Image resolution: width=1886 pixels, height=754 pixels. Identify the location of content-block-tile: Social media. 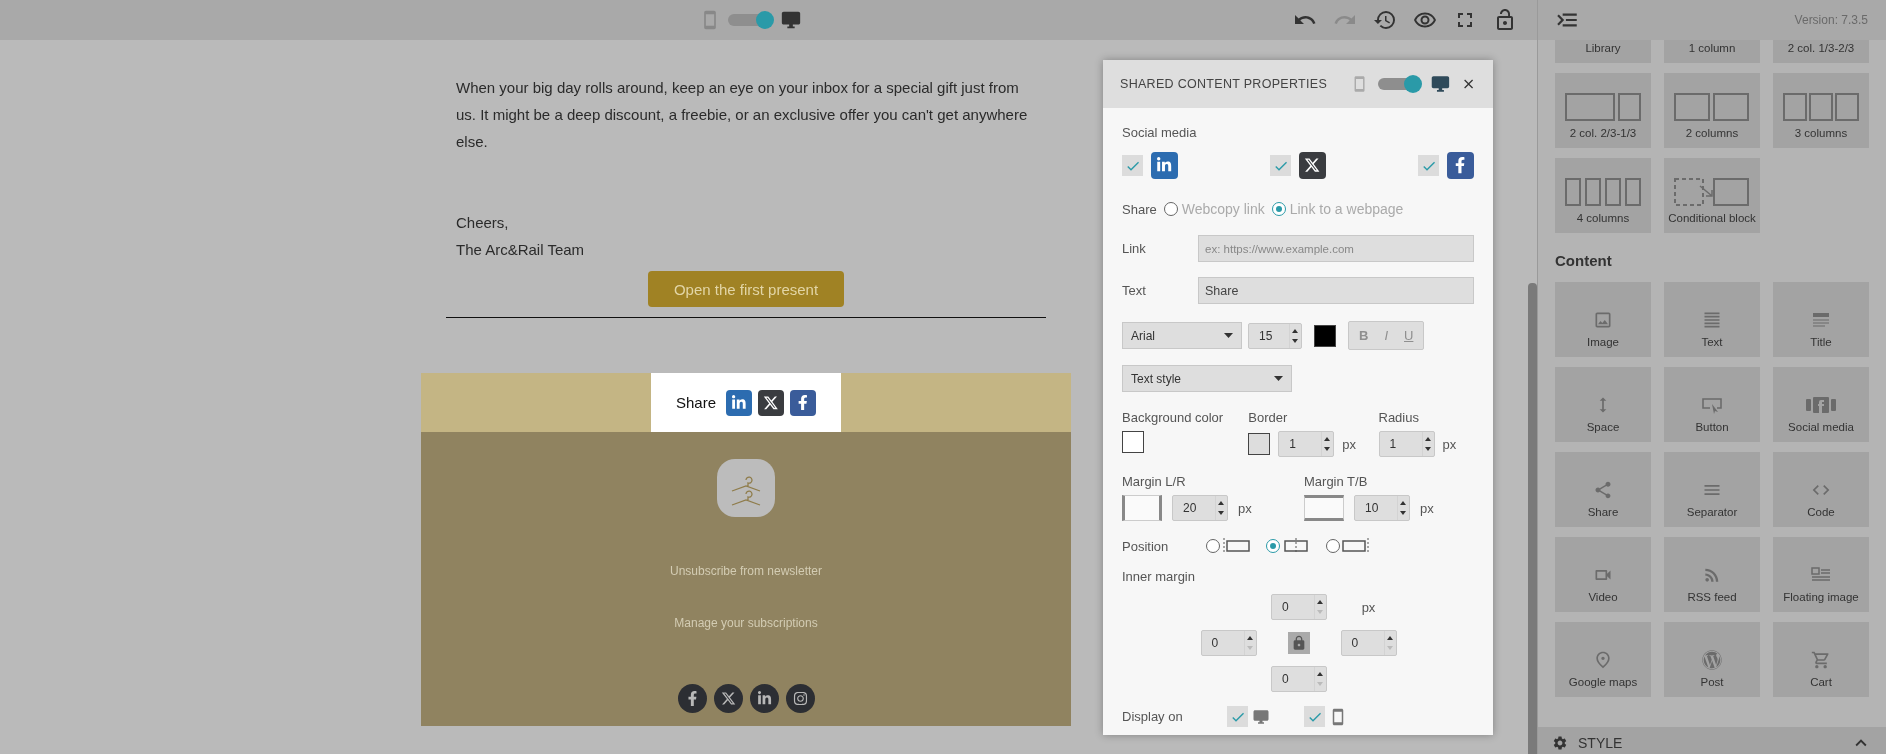
(1821, 404).